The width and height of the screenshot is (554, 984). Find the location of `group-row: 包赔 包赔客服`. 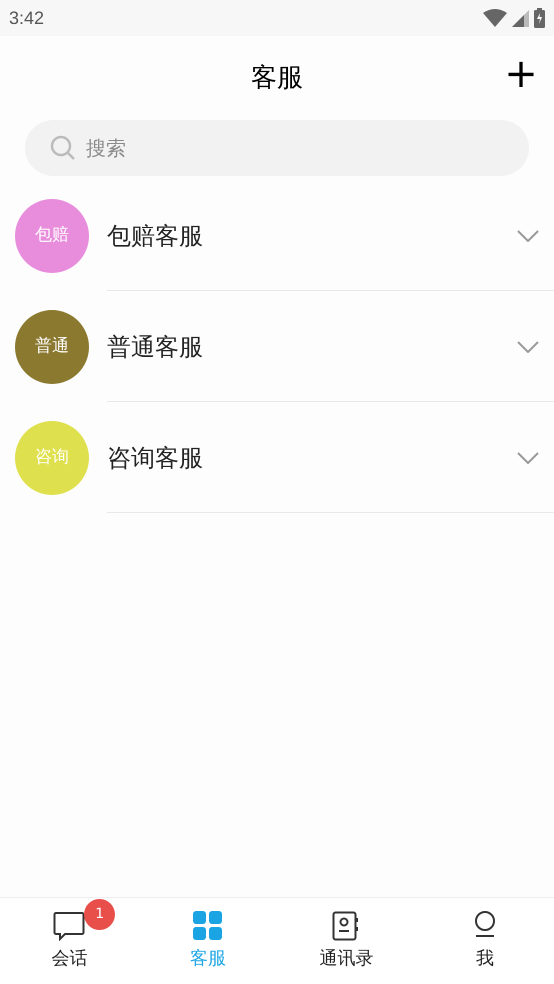

group-row: 包赔 包赔客服 is located at coordinates (277, 235).